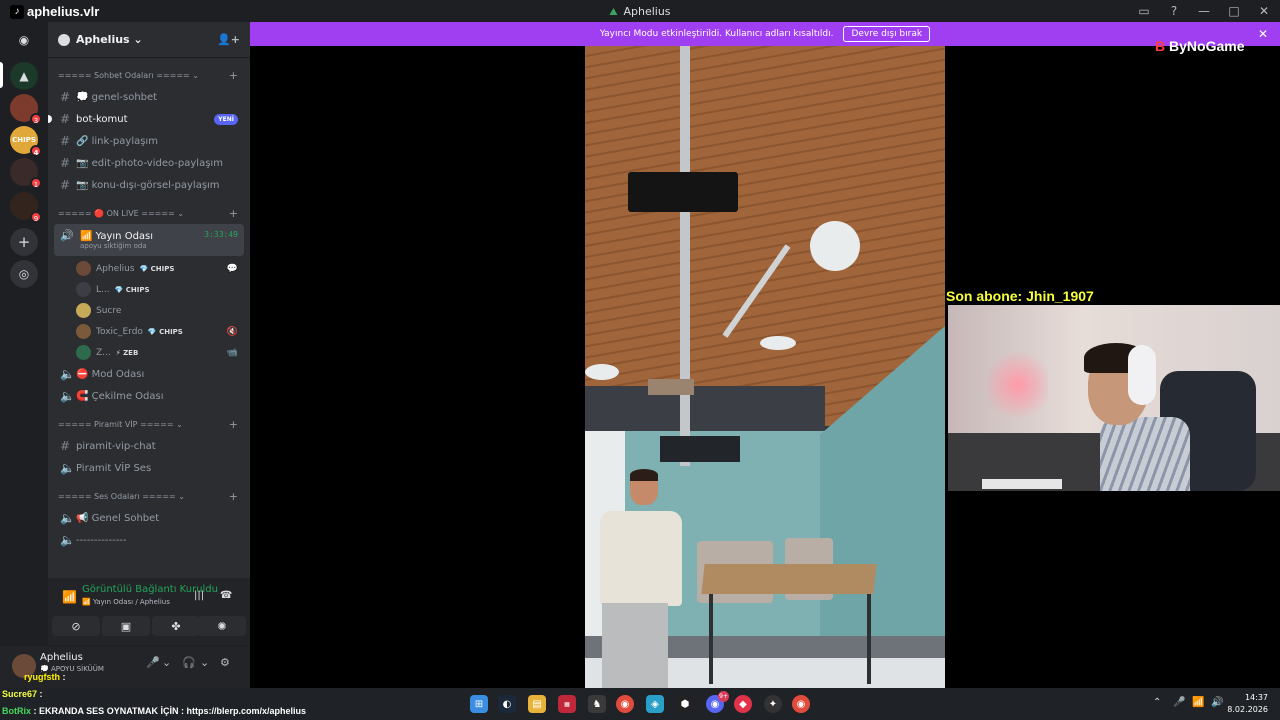 The height and width of the screenshot is (720, 1280). I want to click on category-sohbet: ===== Sohbet Odaları ===== ⌄ +, so click(149, 75).